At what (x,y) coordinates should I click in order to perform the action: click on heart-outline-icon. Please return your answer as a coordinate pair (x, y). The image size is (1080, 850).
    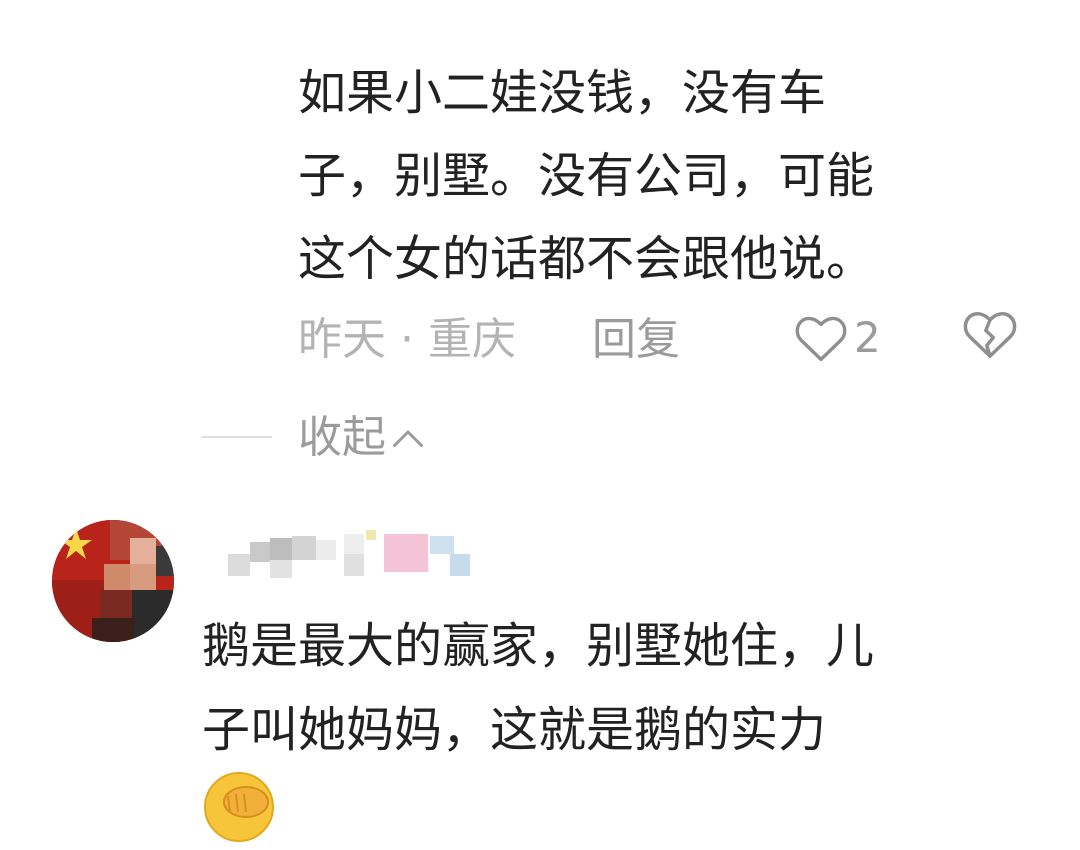
    Looking at the image, I should click on (821, 339).